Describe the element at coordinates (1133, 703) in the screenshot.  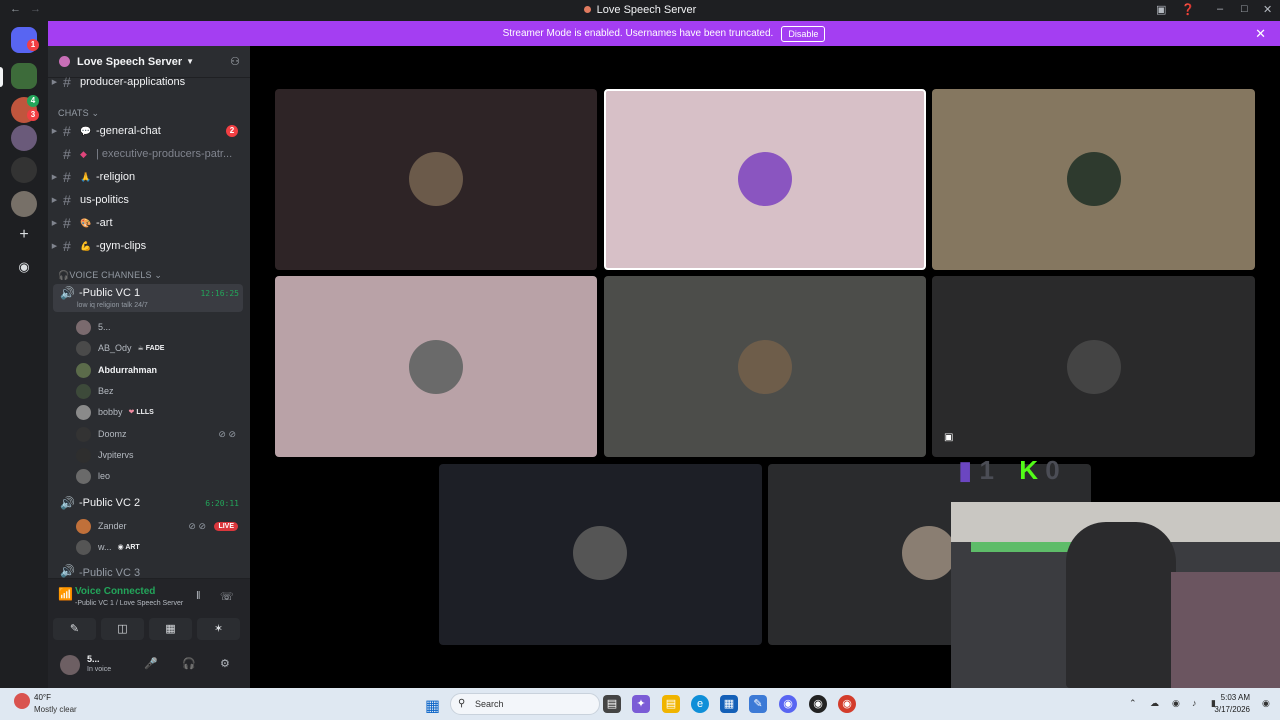
I see `tray-chevron-icon: ⌃` at that location.